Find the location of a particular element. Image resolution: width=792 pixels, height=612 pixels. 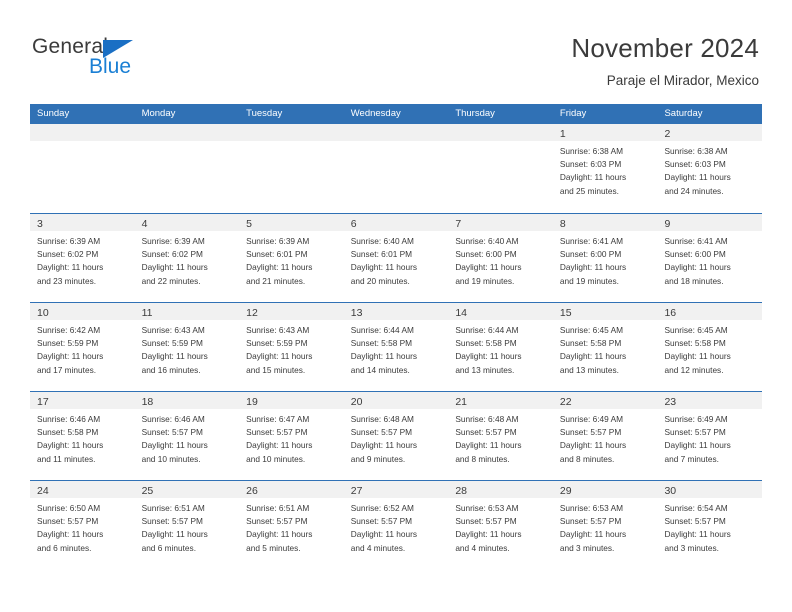

day-number: 18 is located at coordinates (147, 402).